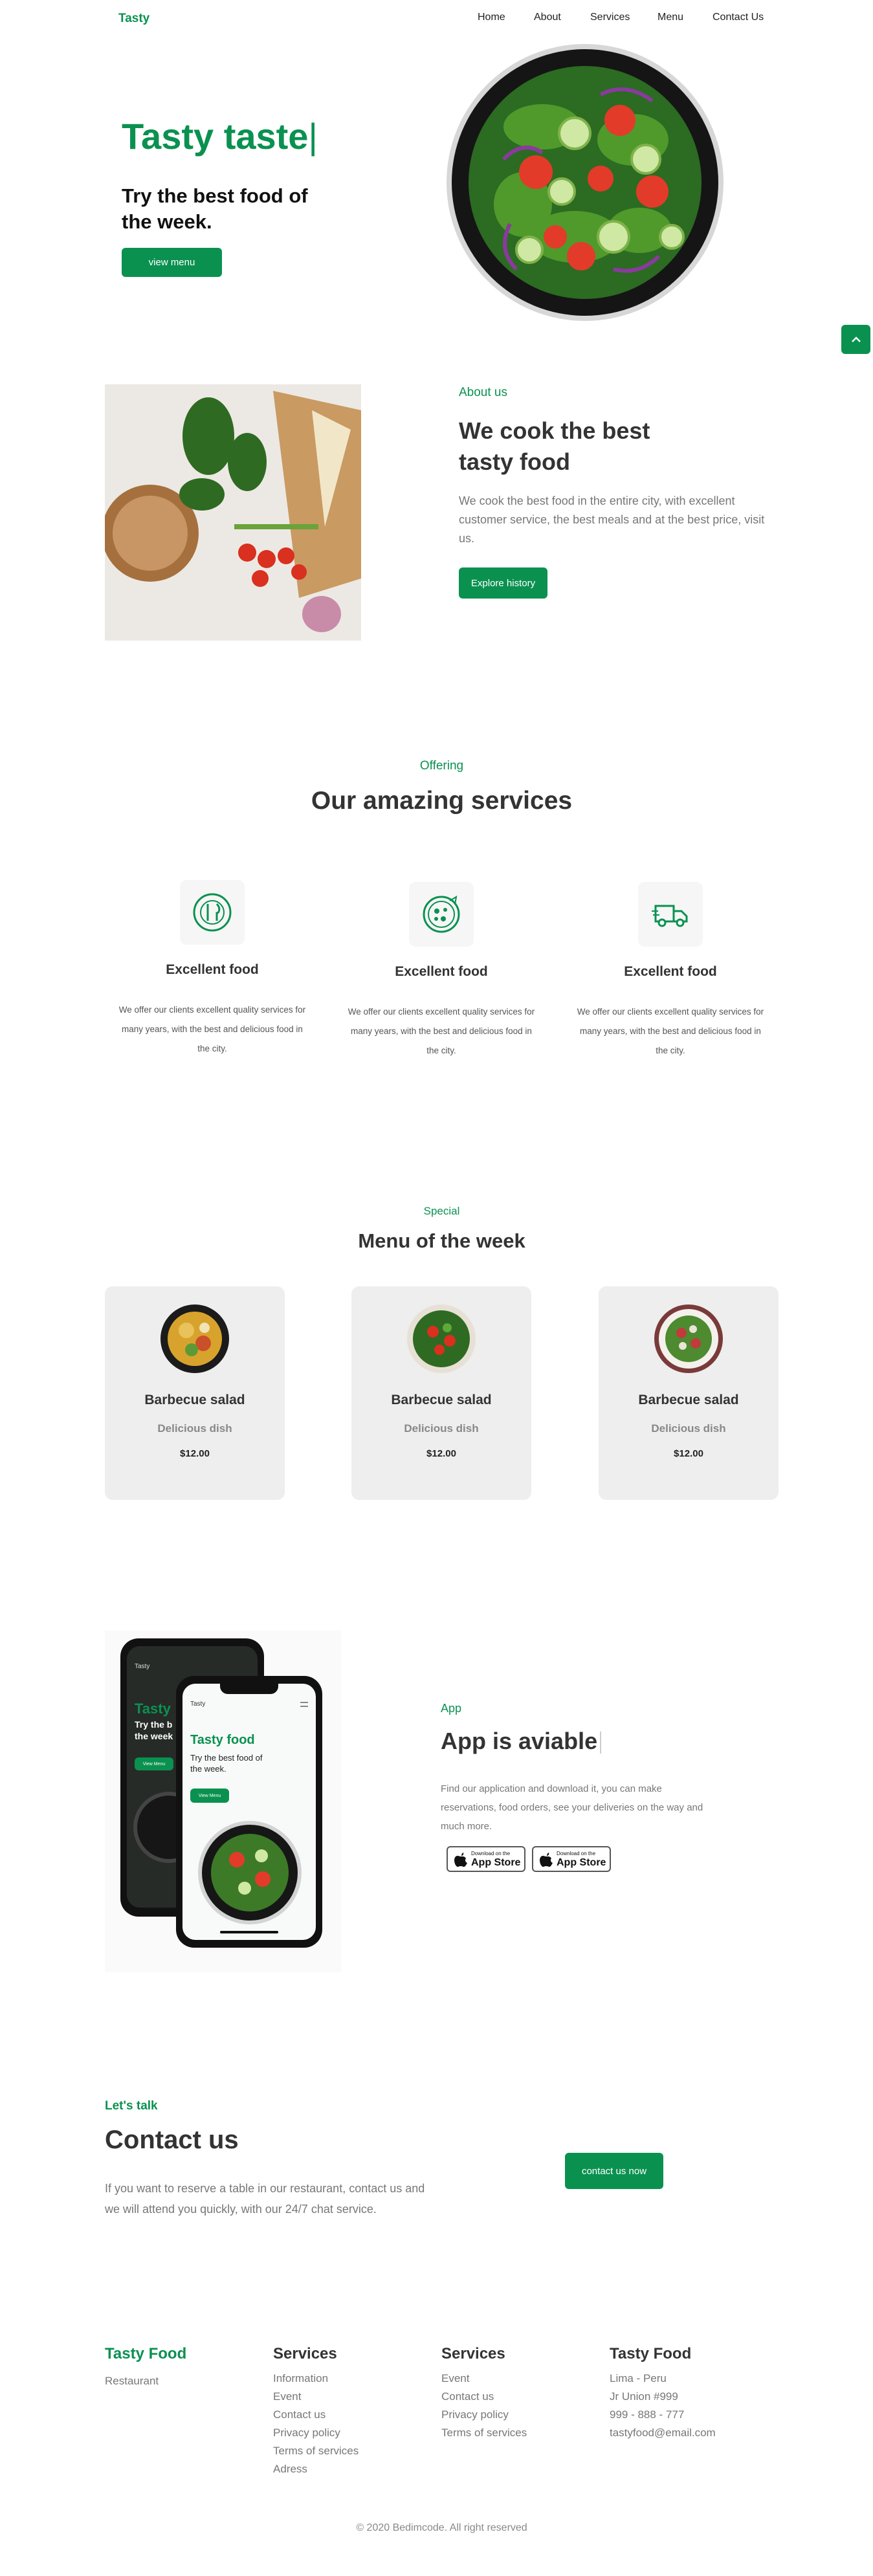 This screenshot has height=2576, width=873. What do you see at coordinates (503, 583) in the screenshot?
I see `explore-history-button: Explore history` at bounding box center [503, 583].